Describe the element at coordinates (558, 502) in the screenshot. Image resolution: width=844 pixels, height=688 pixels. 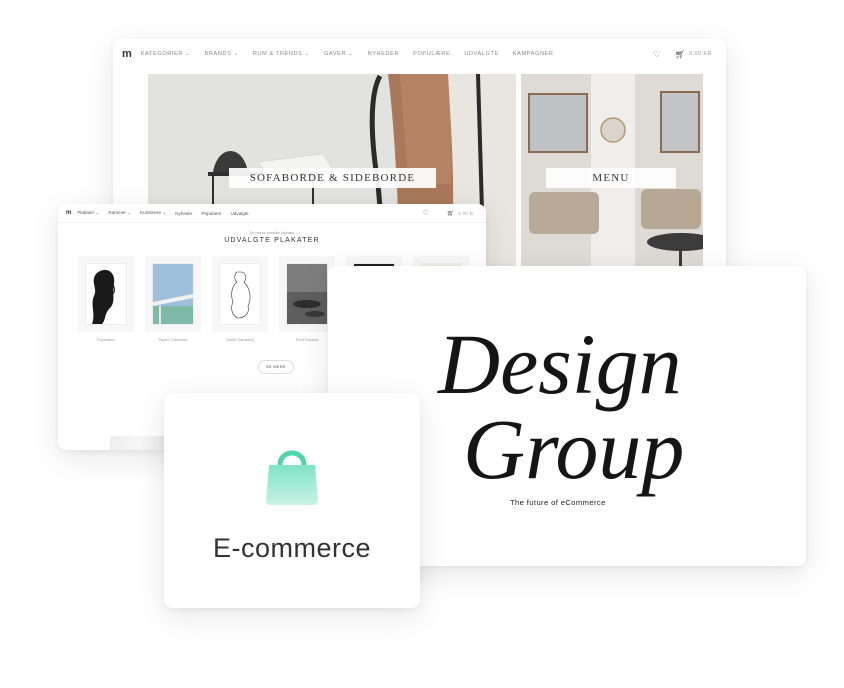
I see `brand-tagline: The future of eCommerce` at that location.